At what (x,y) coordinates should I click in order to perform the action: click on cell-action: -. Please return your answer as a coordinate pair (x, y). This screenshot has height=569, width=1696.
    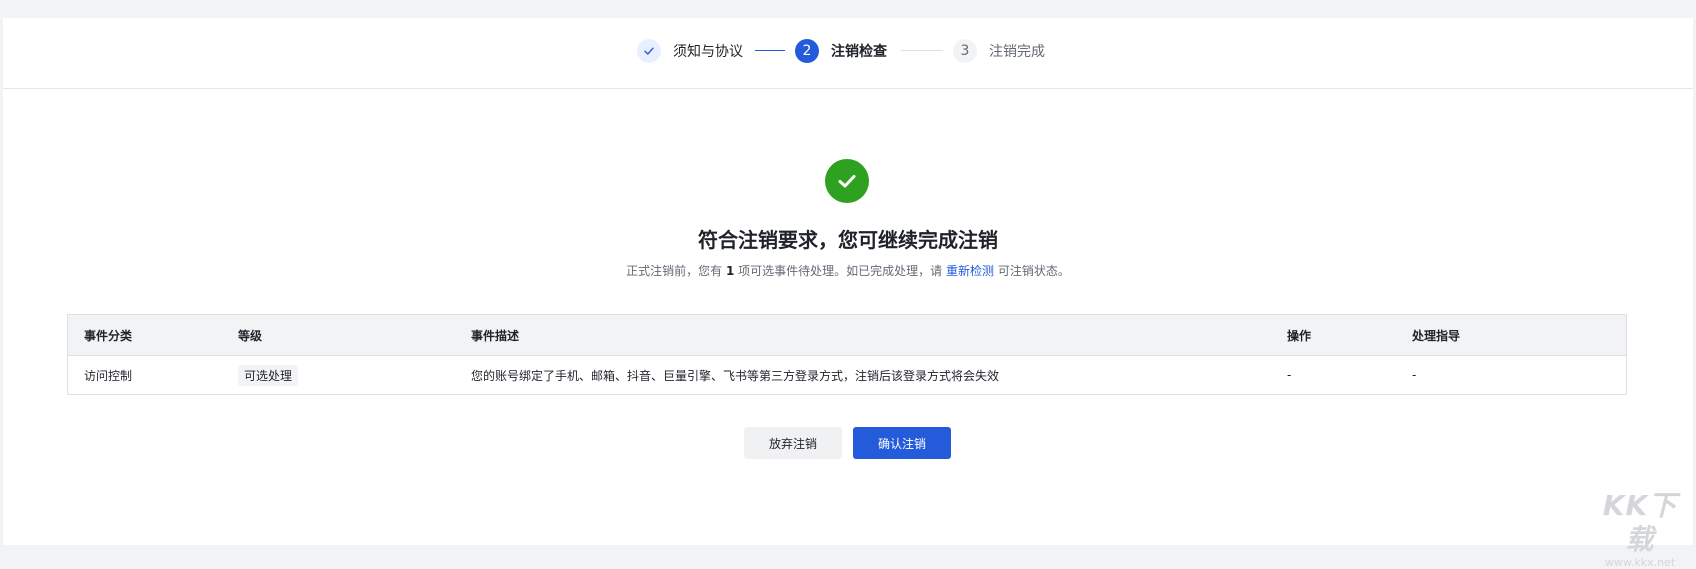
    Looking at the image, I should click on (1289, 375).